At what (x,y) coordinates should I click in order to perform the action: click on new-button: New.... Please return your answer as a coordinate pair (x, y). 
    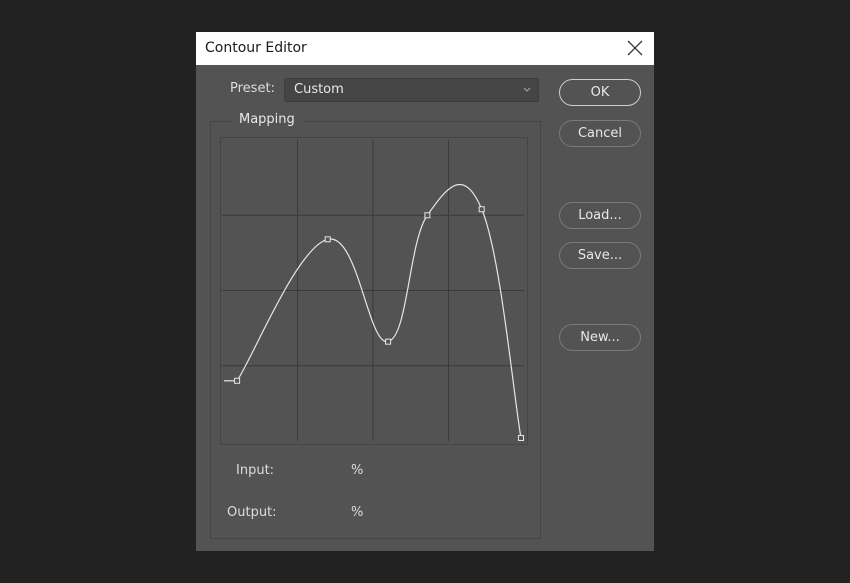
    Looking at the image, I should click on (600, 337).